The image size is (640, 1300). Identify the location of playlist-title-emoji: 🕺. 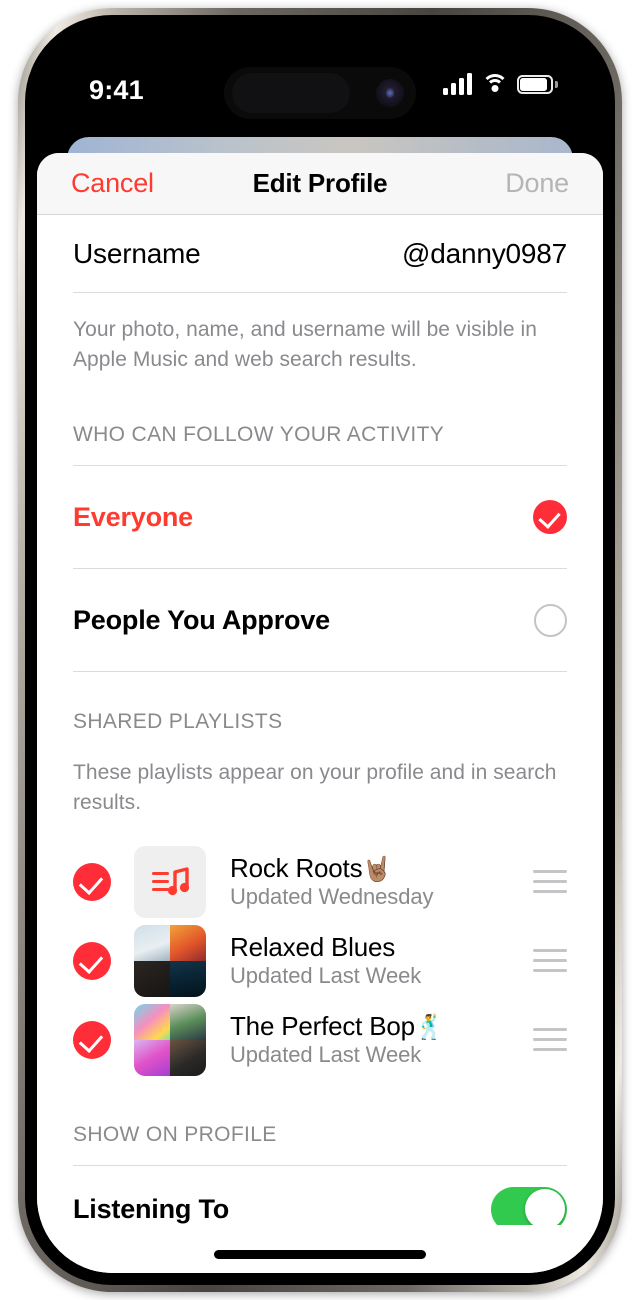
(429, 1027).